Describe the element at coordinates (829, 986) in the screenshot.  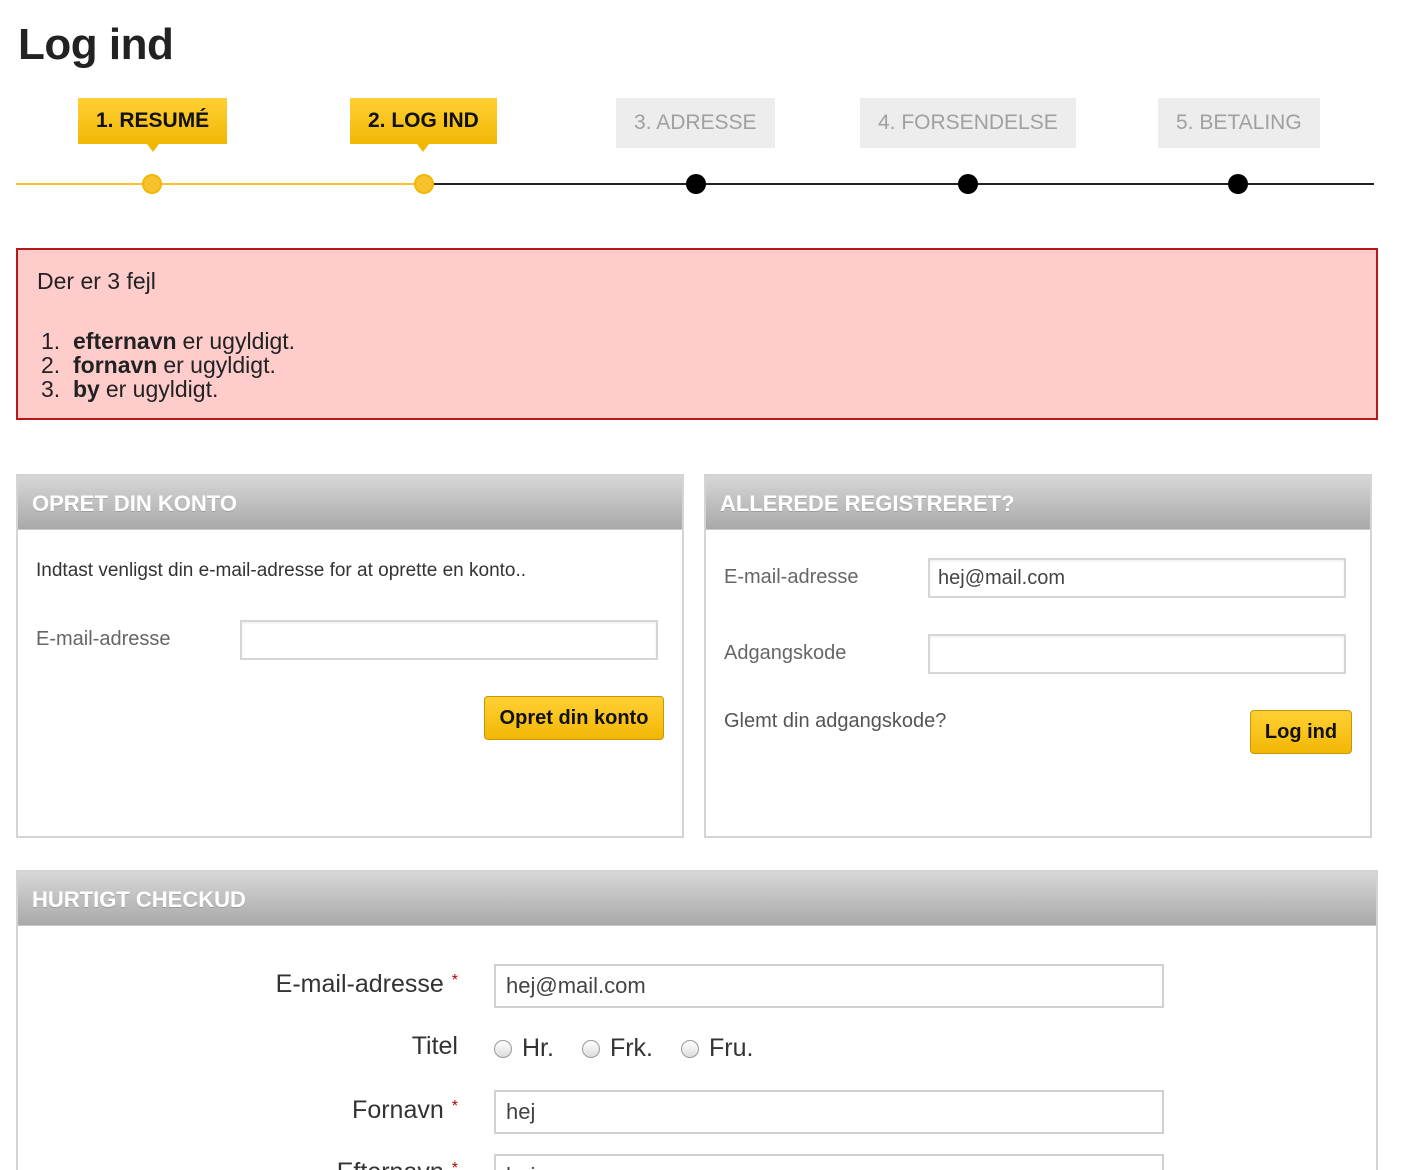
I see `qc-email-input` at that location.